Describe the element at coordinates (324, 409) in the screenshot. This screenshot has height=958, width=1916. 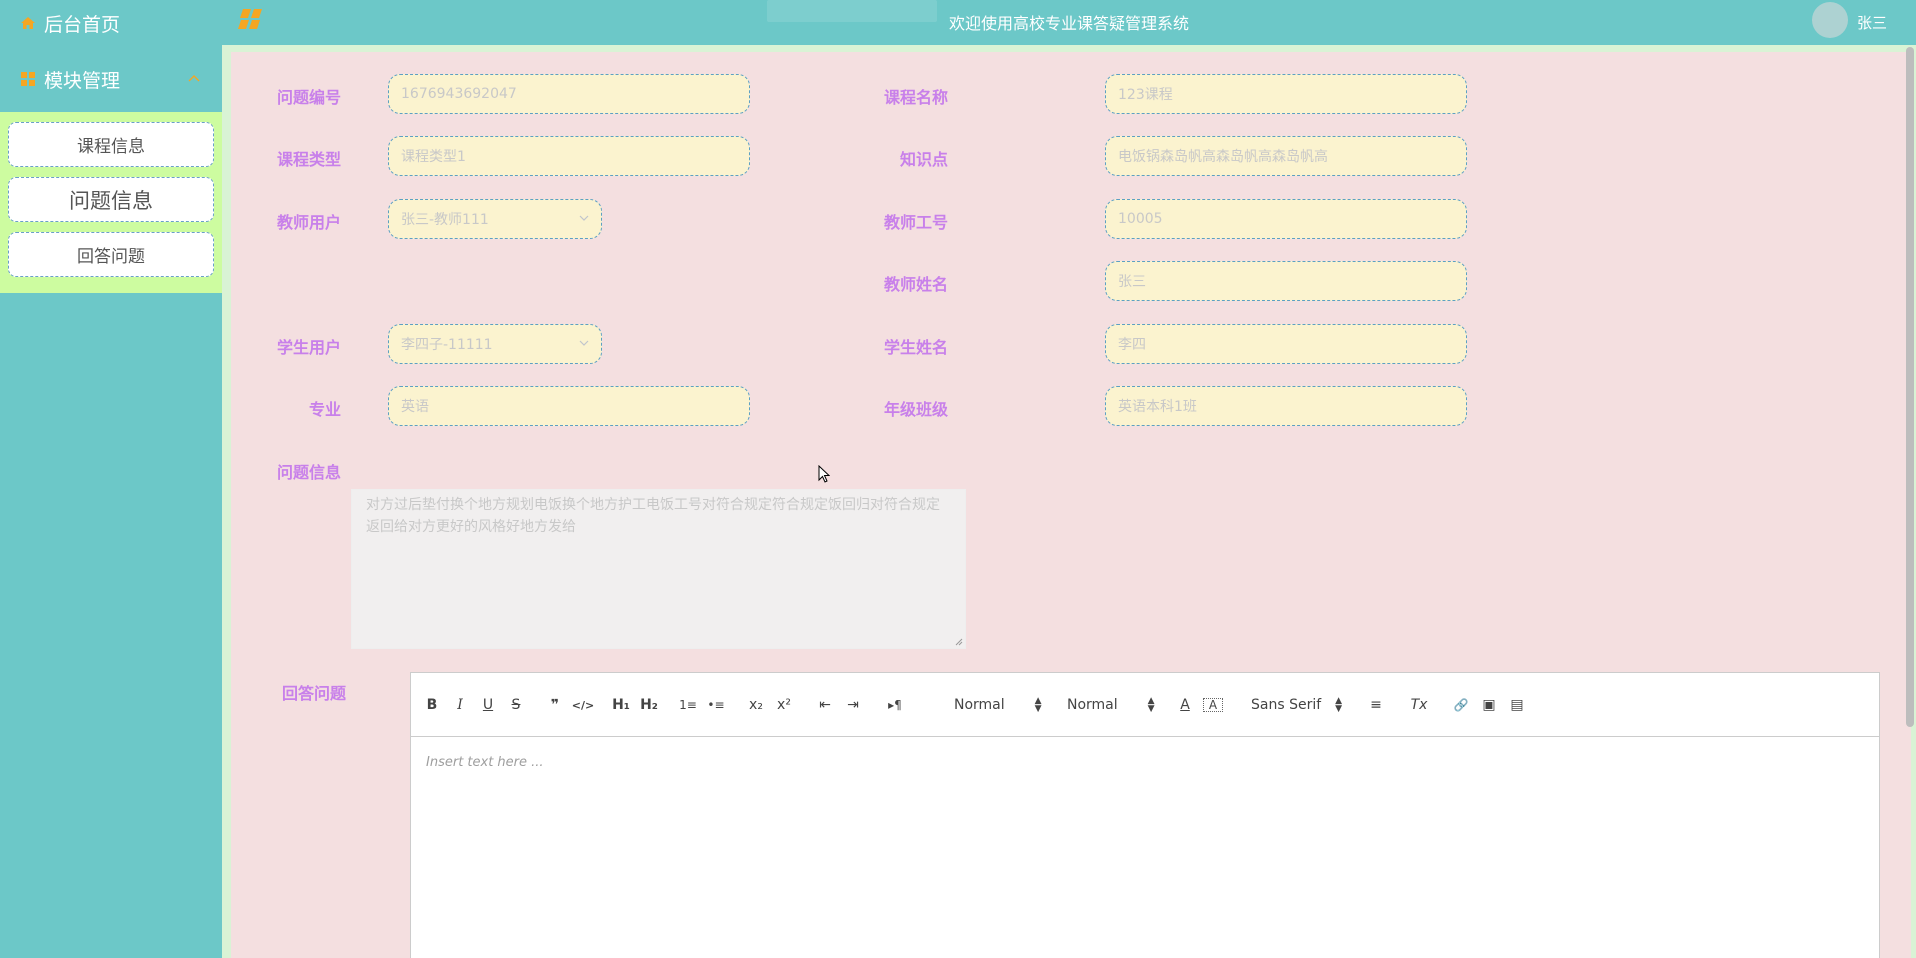
I see `major-label: 专业` at that location.